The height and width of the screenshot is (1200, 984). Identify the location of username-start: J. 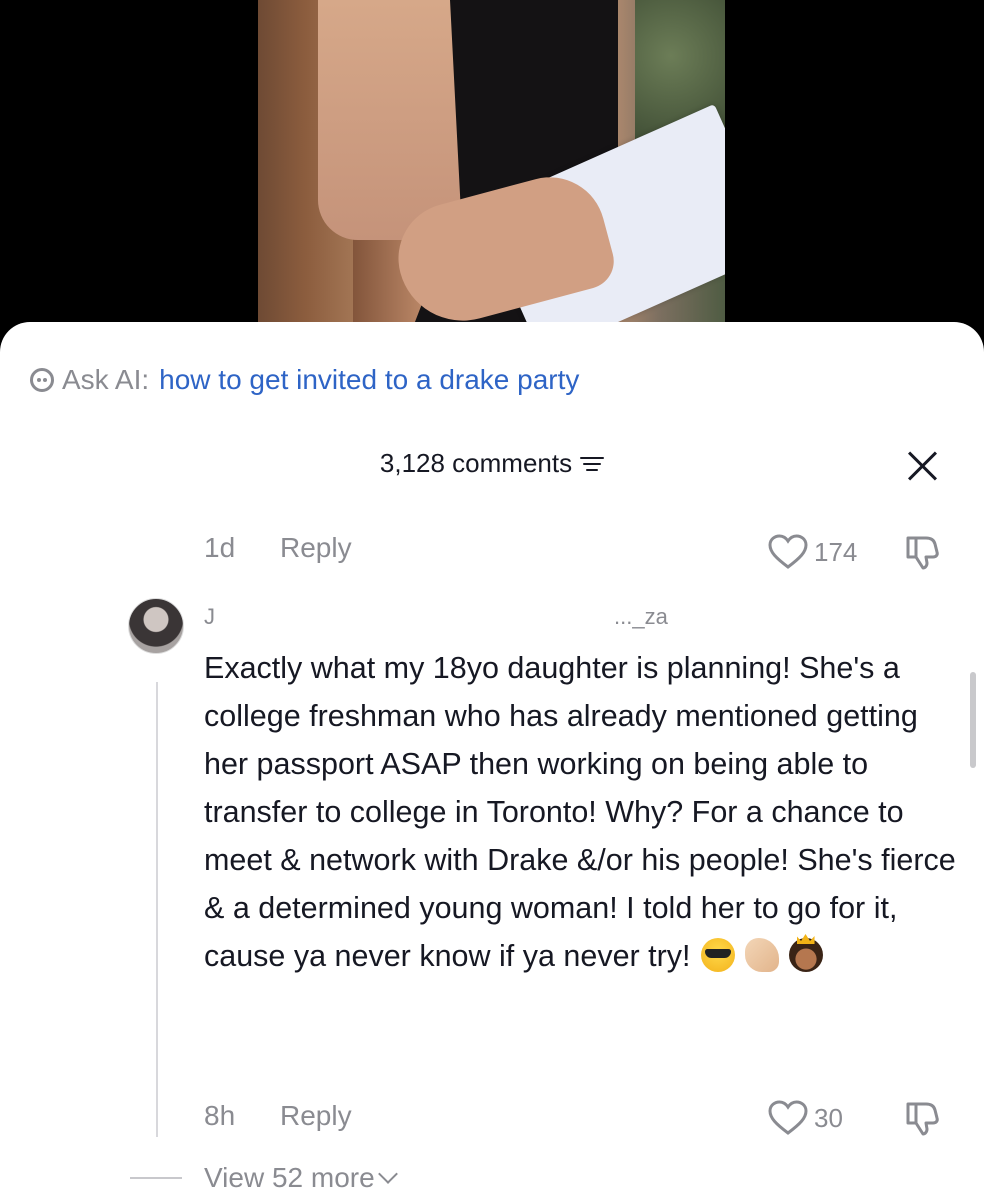
(209, 616).